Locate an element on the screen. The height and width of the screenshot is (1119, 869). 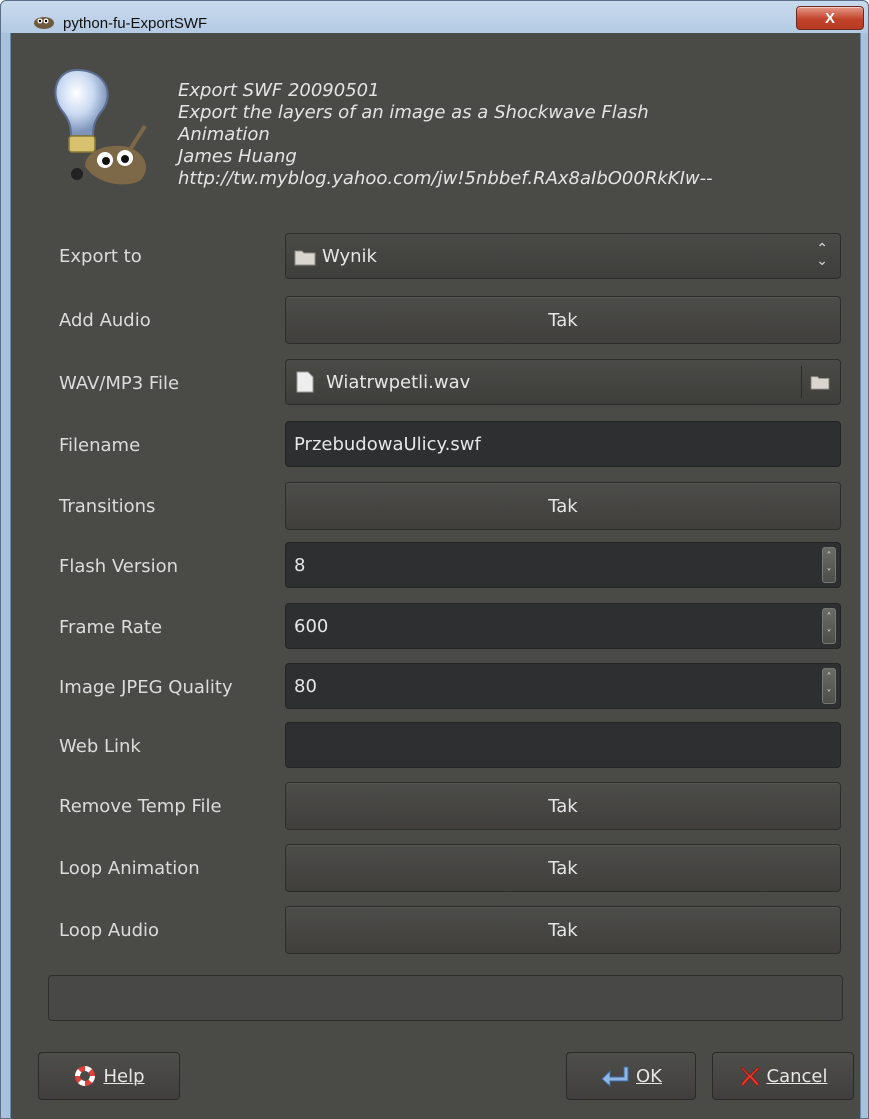
plugin-blurb-cont: Animation is located at coordinates (224, 134).